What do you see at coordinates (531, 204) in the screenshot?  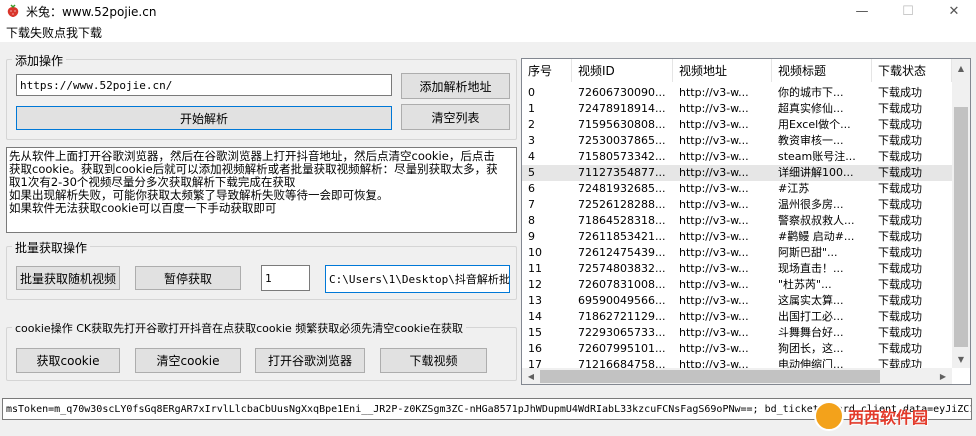 I see `cell-index: 7` at bounding box center [531, 204].